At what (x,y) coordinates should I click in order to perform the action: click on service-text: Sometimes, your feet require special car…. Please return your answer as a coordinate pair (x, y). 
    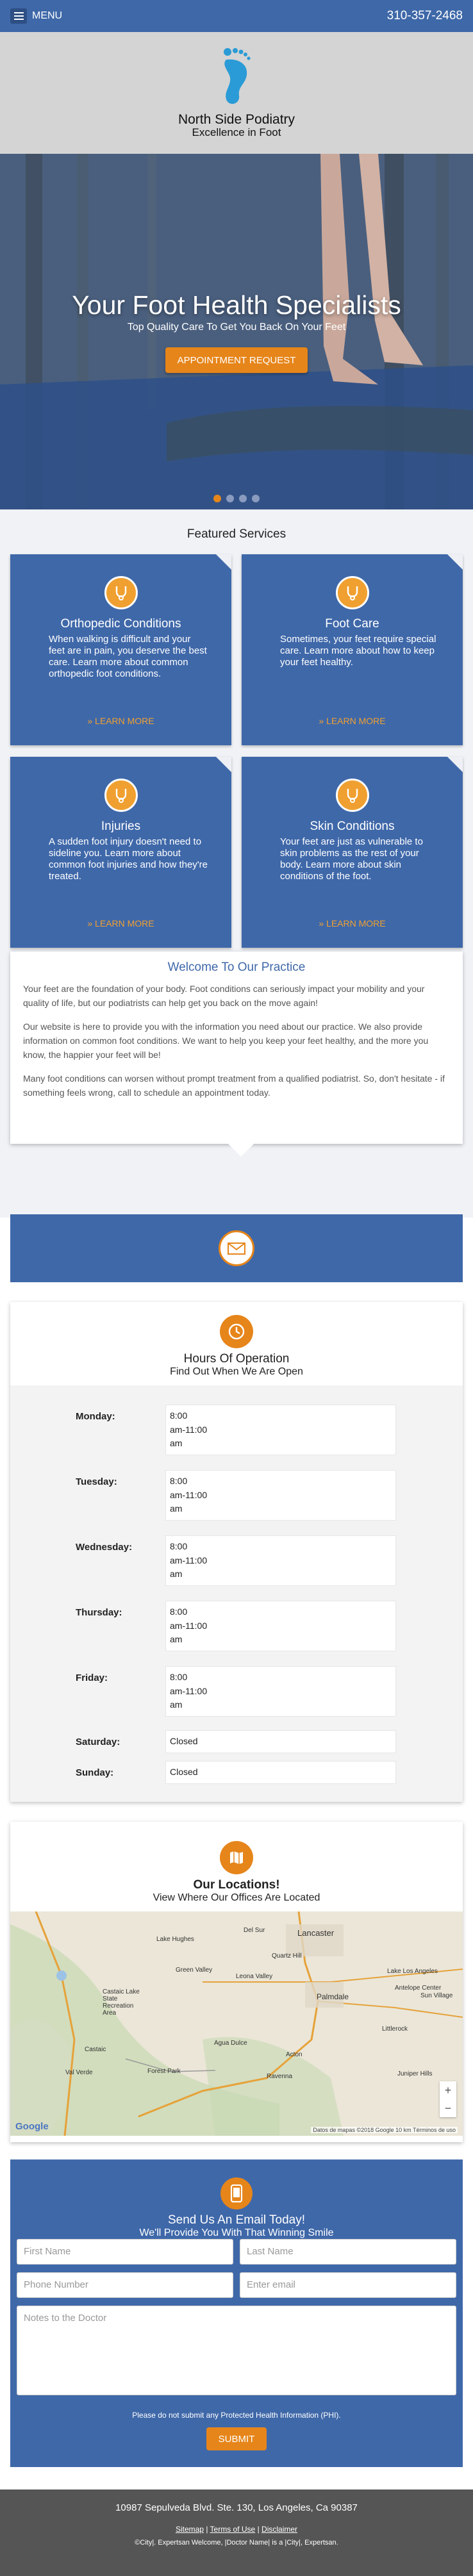
    Looking at the image, I should click on (358, 651).